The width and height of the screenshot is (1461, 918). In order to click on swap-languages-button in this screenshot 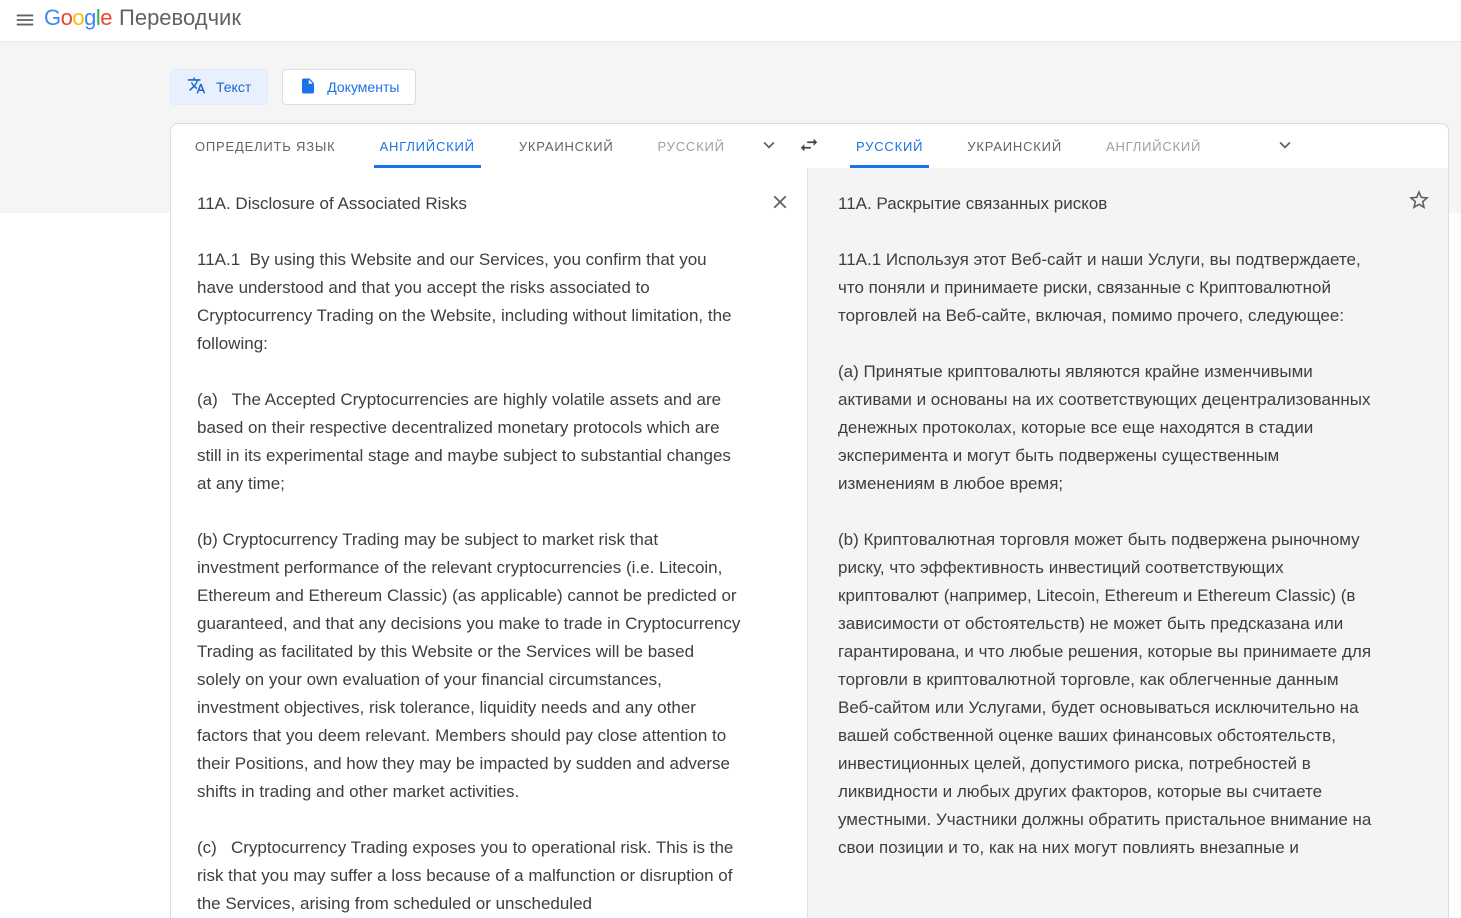, I will do `click(809, 146)`.